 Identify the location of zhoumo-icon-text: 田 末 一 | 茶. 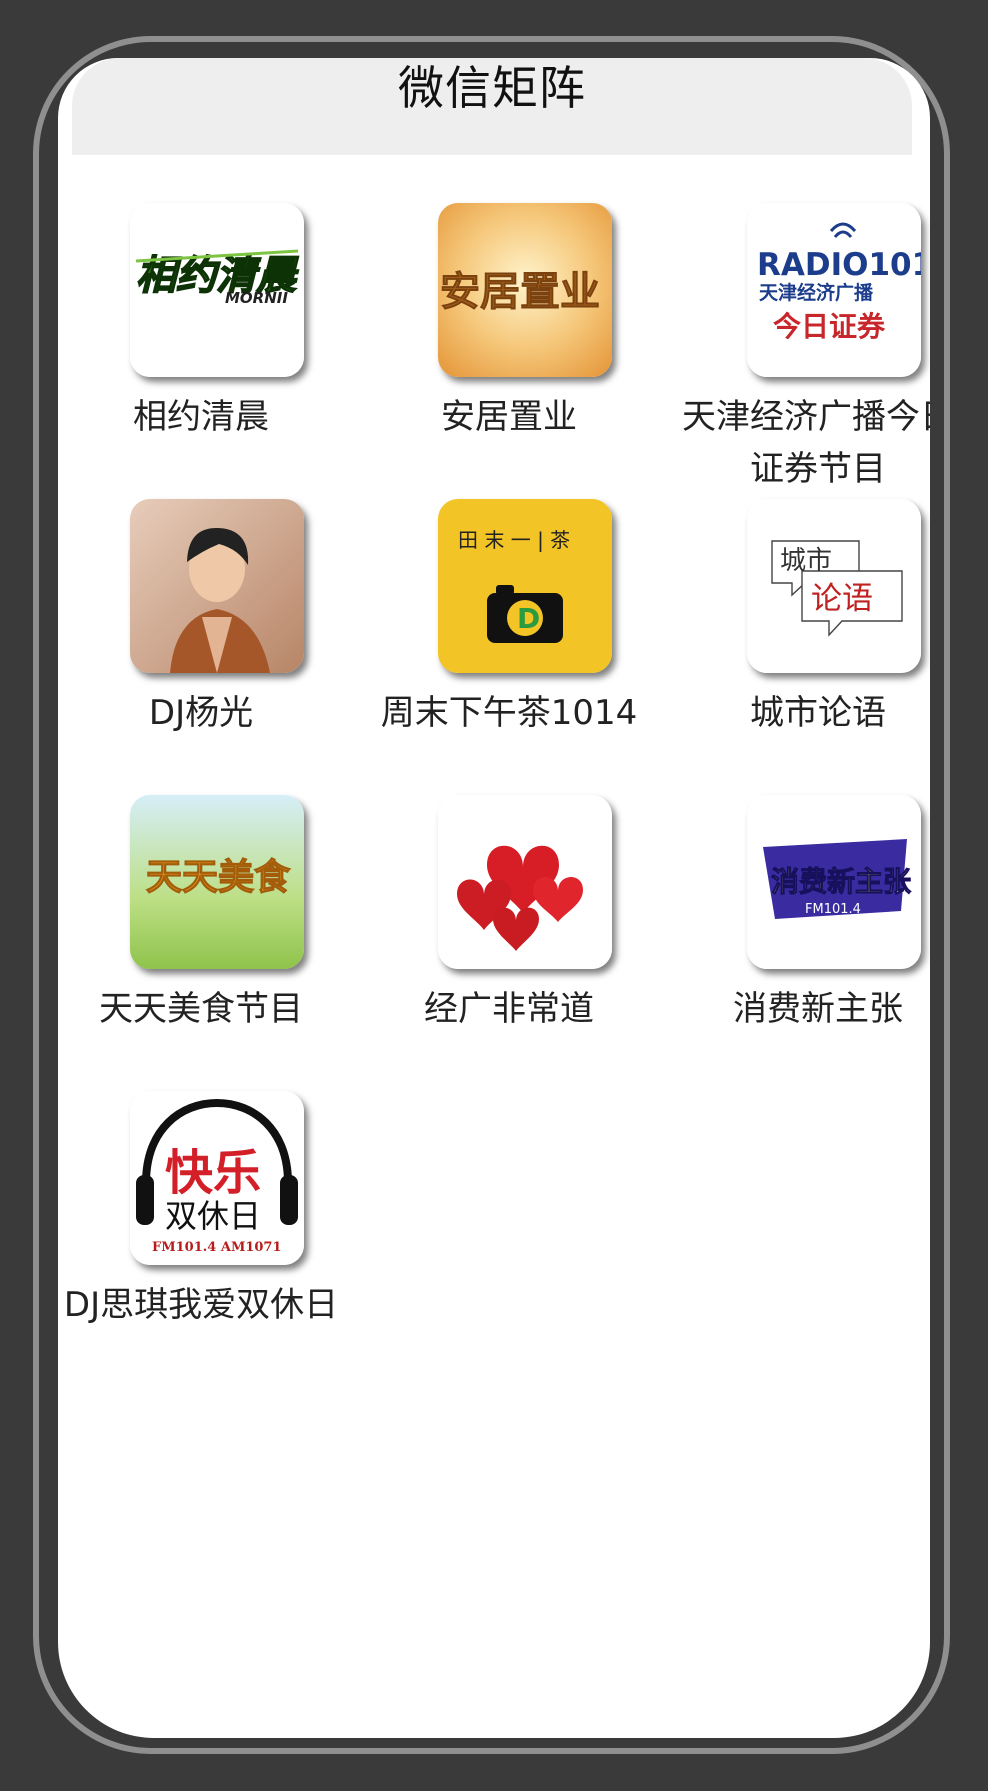
(514, 540).